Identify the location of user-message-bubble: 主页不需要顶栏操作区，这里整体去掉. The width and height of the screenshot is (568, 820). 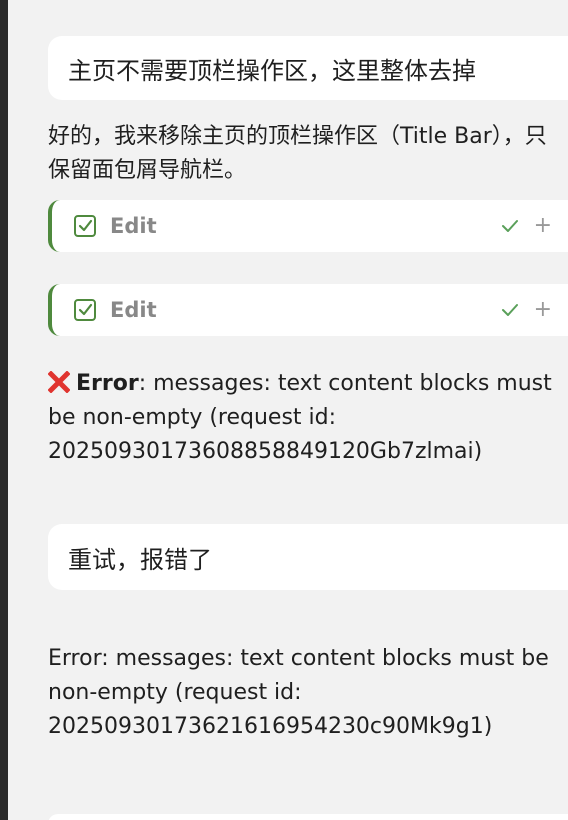
(308, 68).